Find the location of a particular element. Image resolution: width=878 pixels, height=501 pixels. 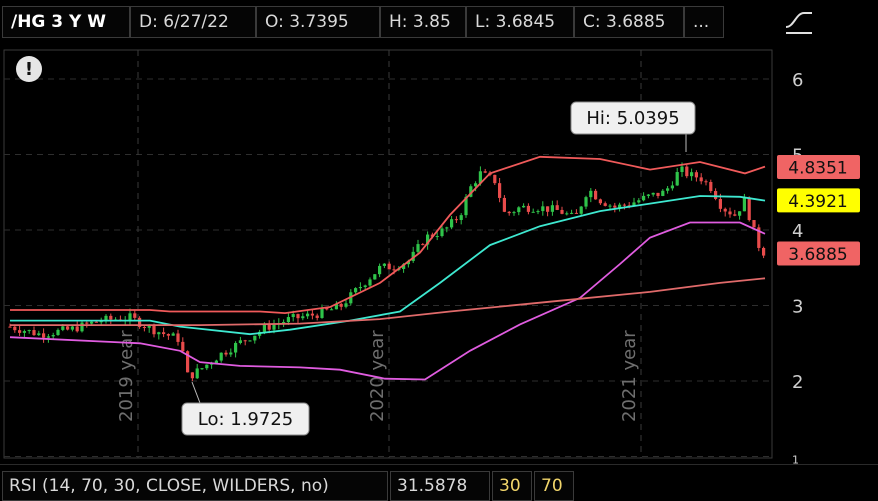

alert-icon: ! is located at coordinates (29, 69).